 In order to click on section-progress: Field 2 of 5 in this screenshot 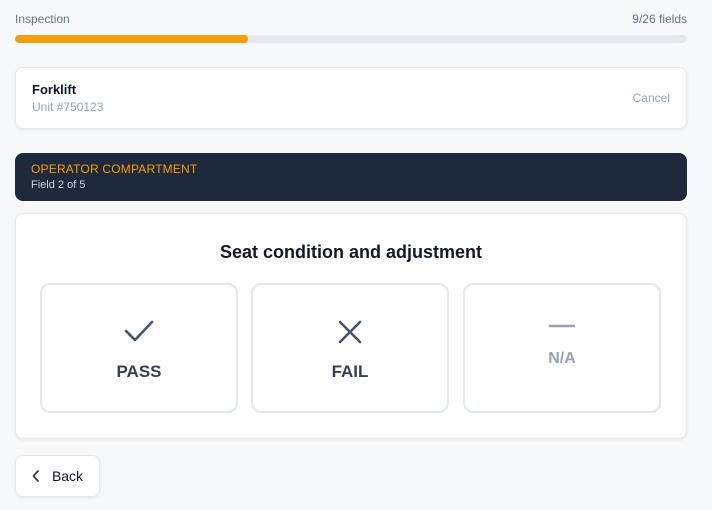, I will do `click(58, 185)`.